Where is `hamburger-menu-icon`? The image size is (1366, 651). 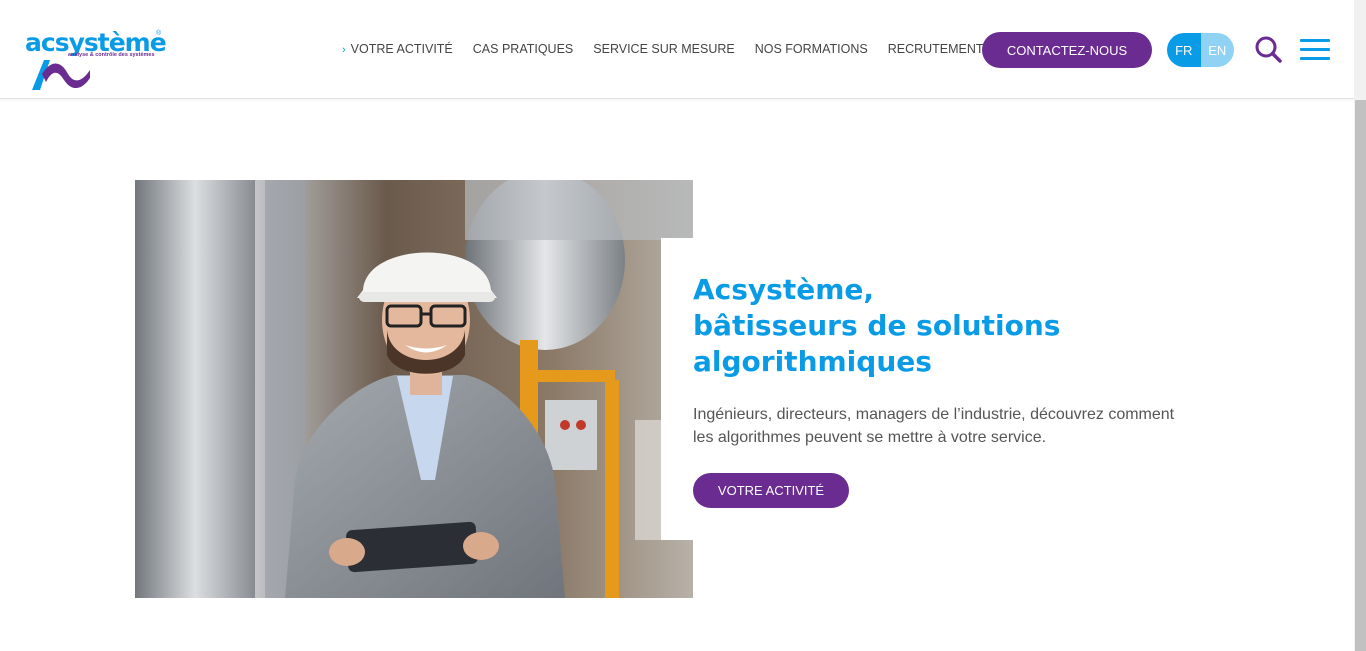
hamburger-menu-icon is located at coordinates (1315, 50).